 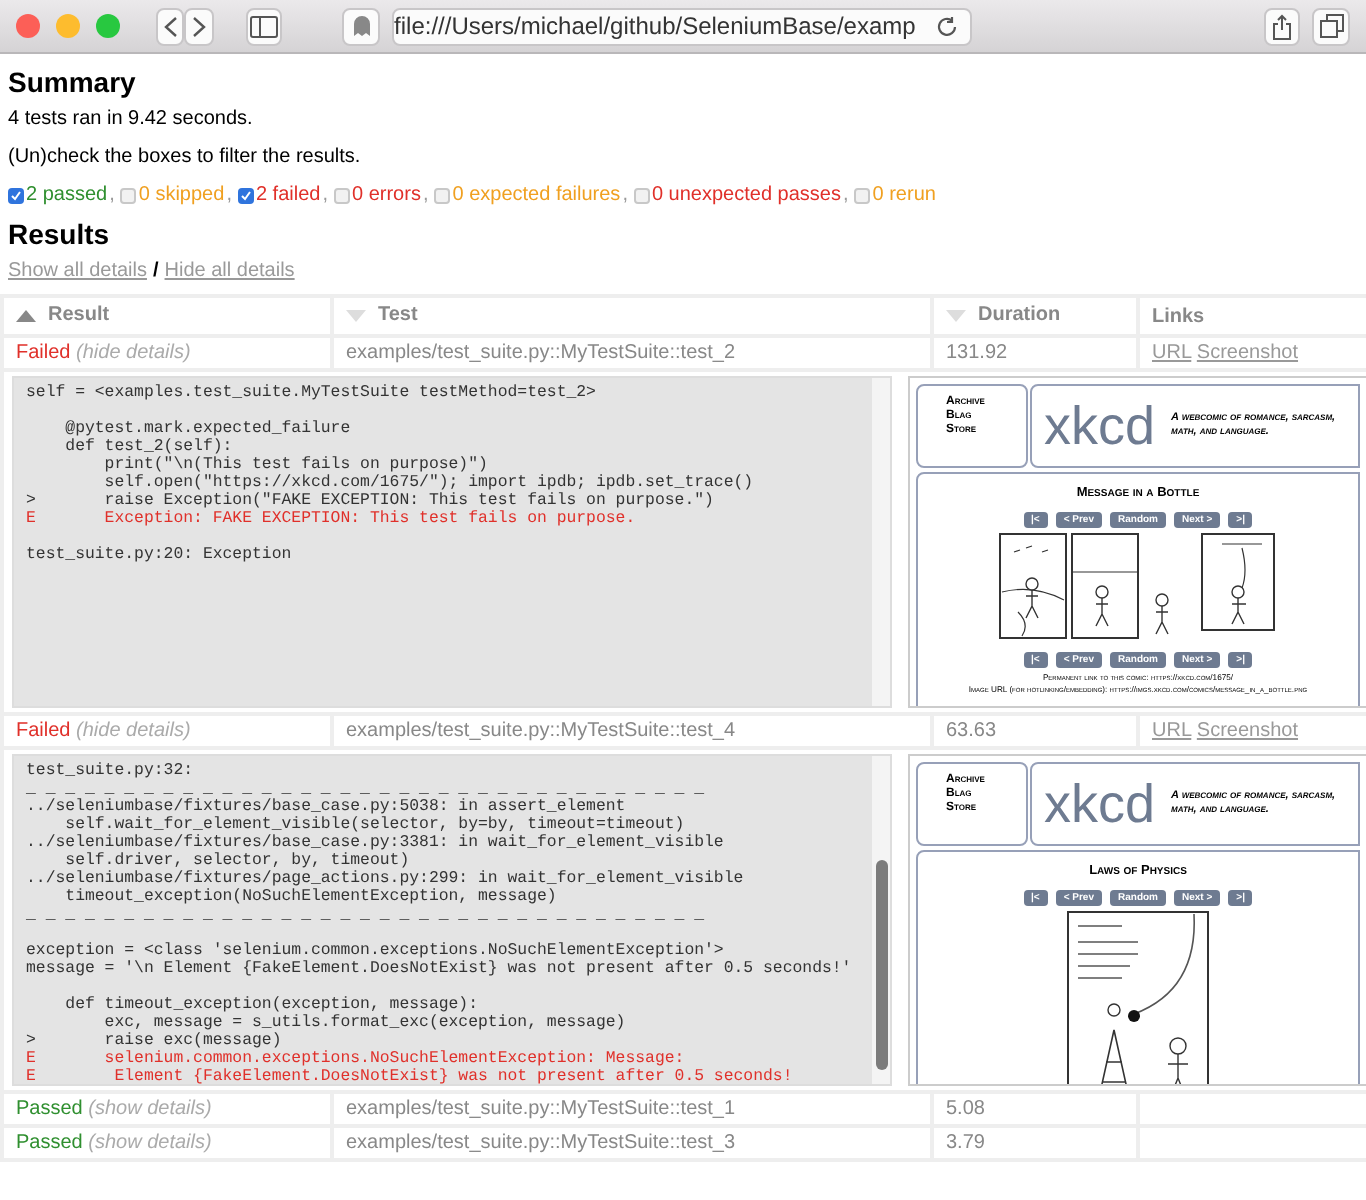 I want to click on hide-all-details-link: Hide all details, so click(x=229, y=271).